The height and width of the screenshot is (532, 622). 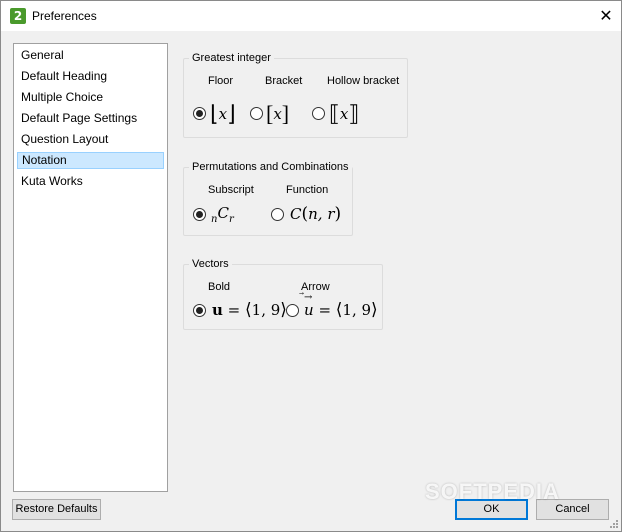 What do you see at coordinates (307, 190) in the screenshot?
I see `function-label: Function` at bounding box center [307, 190].